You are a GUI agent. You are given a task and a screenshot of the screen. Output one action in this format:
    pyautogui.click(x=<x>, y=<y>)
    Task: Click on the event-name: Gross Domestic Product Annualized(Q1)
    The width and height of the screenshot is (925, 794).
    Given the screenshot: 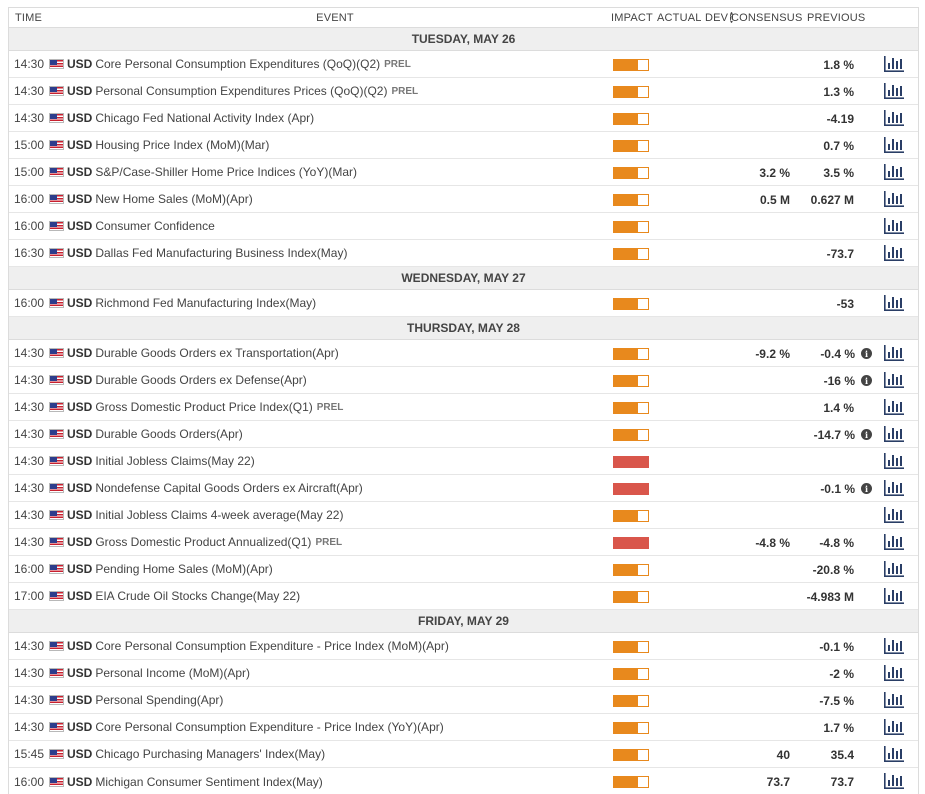 What is the action you would take?
    pyautogui.click(x=203, y=542)
    